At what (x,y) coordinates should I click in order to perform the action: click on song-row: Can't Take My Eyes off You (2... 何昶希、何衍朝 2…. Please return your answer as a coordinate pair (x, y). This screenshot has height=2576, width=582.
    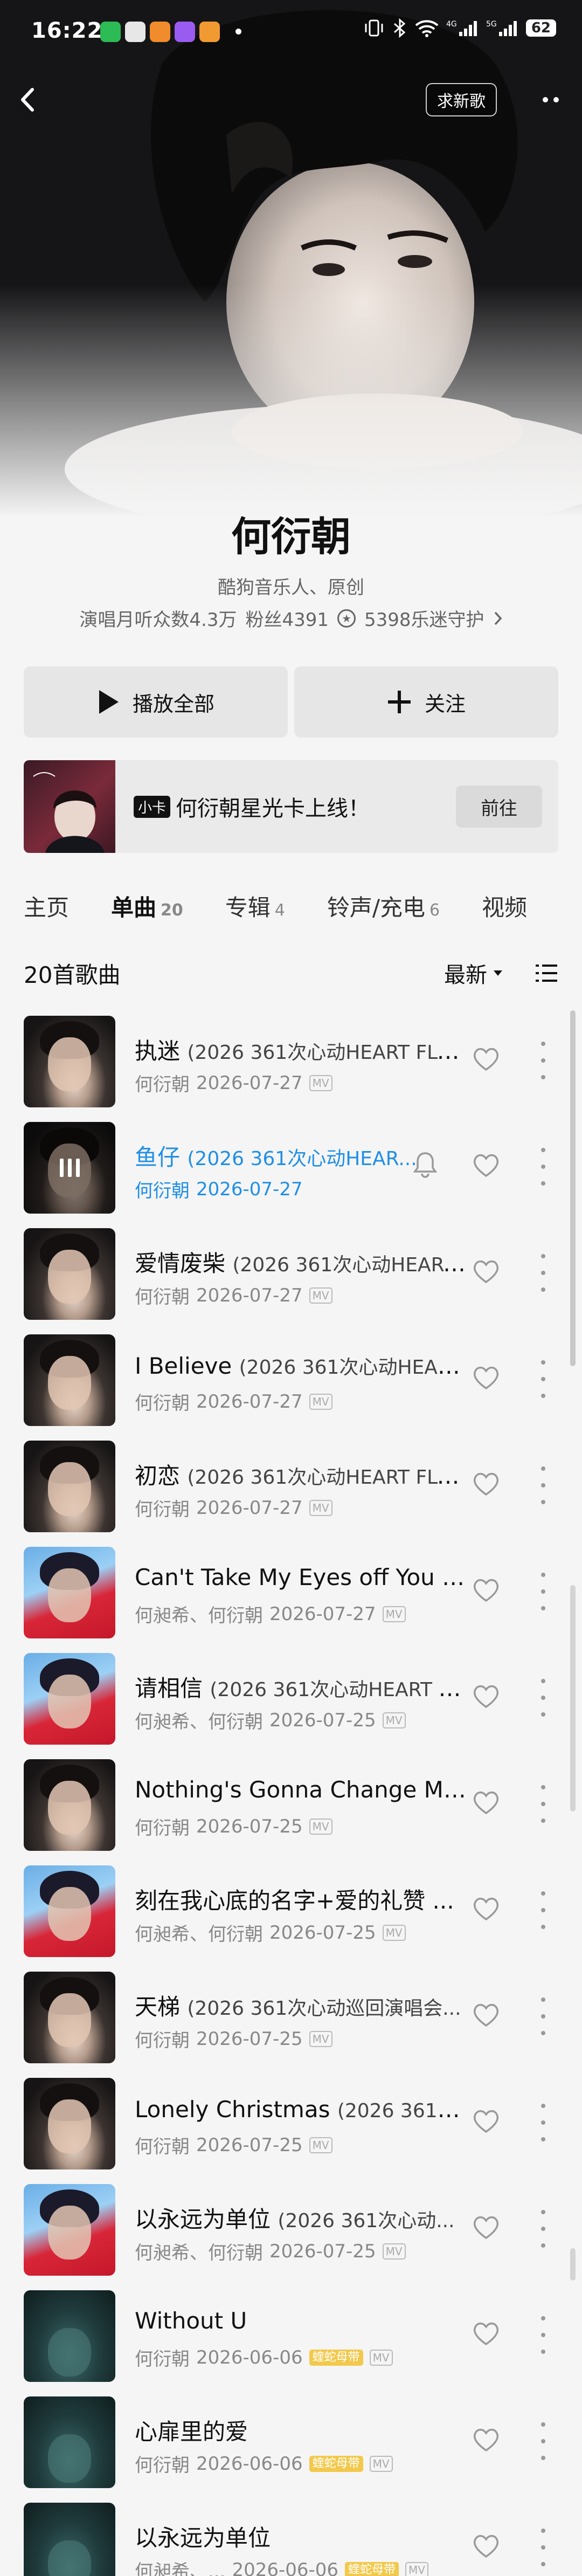
    Looking at the image, I should click on (291, 1594).